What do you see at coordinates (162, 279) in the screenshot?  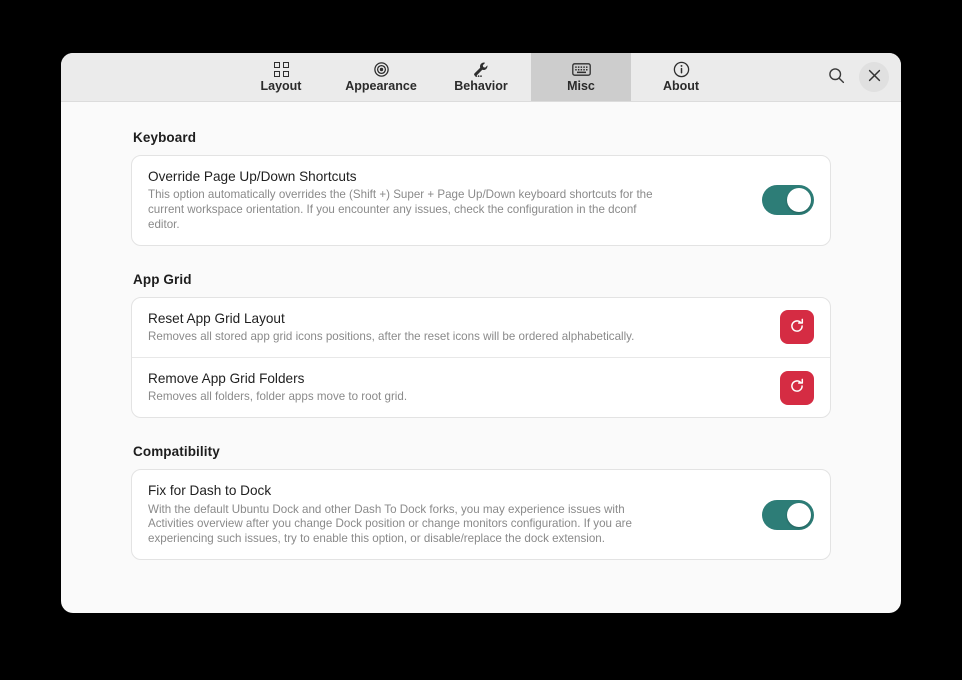 I see `section-title-app-grid: App Grid` at bounding box center [162, 279].